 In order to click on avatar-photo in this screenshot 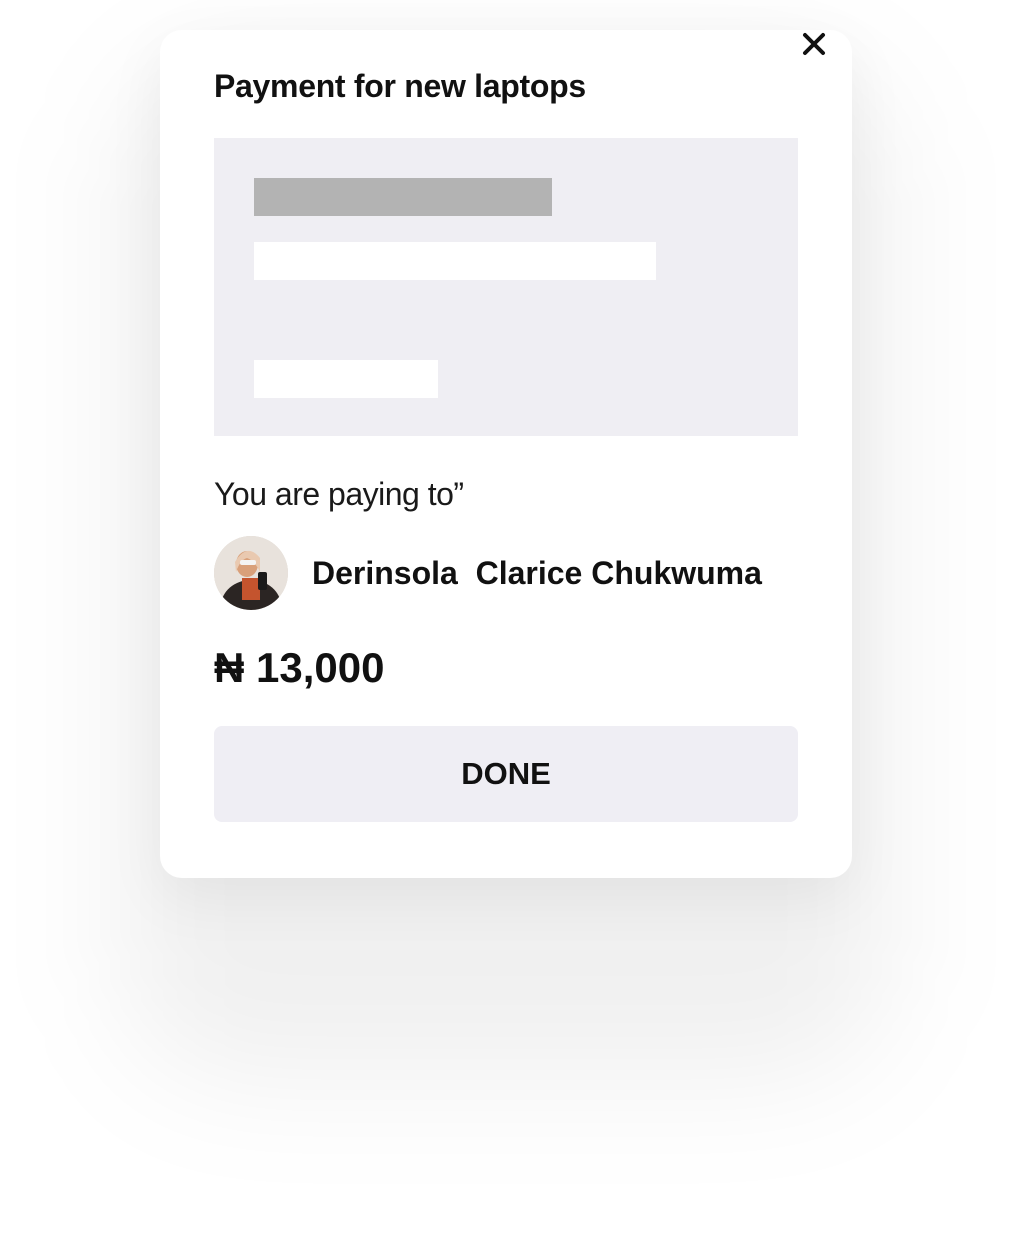, I will do `click(251, 573)`.